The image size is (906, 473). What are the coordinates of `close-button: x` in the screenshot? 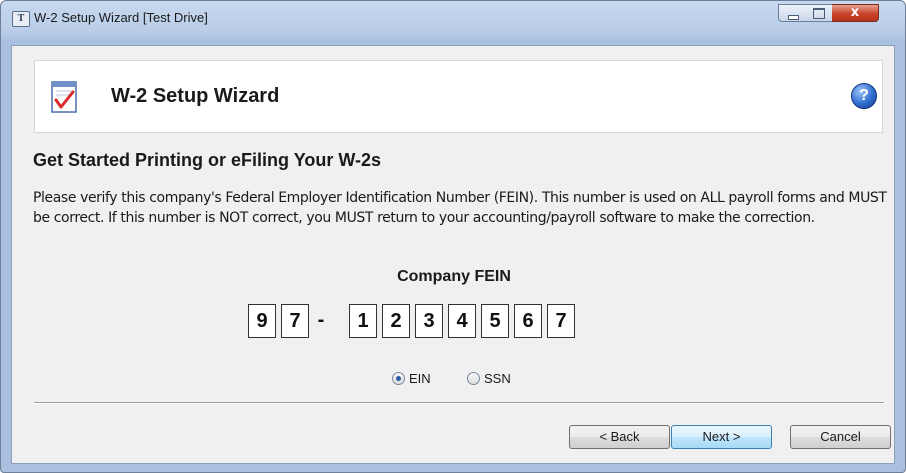 It's located at (855, 13).